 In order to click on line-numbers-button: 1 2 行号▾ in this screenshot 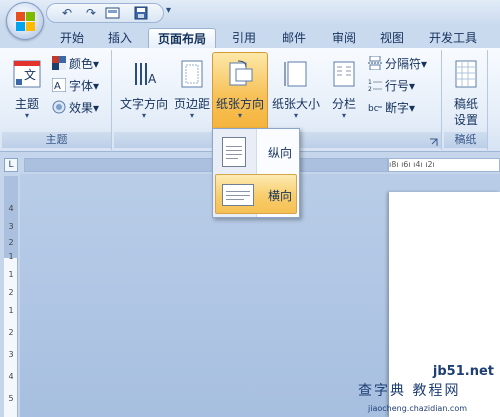, I will do `click(391, 86)`.